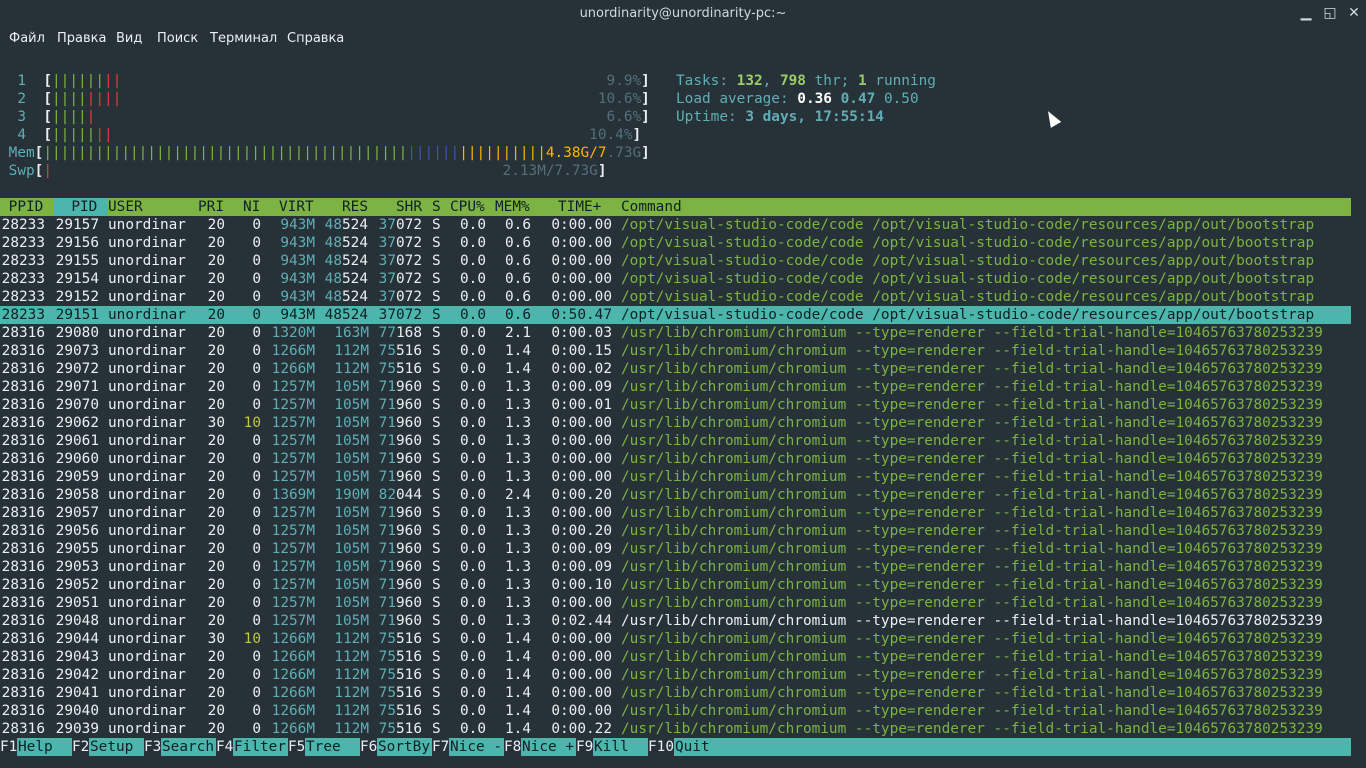 This screenshot has width=1366, height=768. I want to click on col-pid: PID, so click(81, 207).